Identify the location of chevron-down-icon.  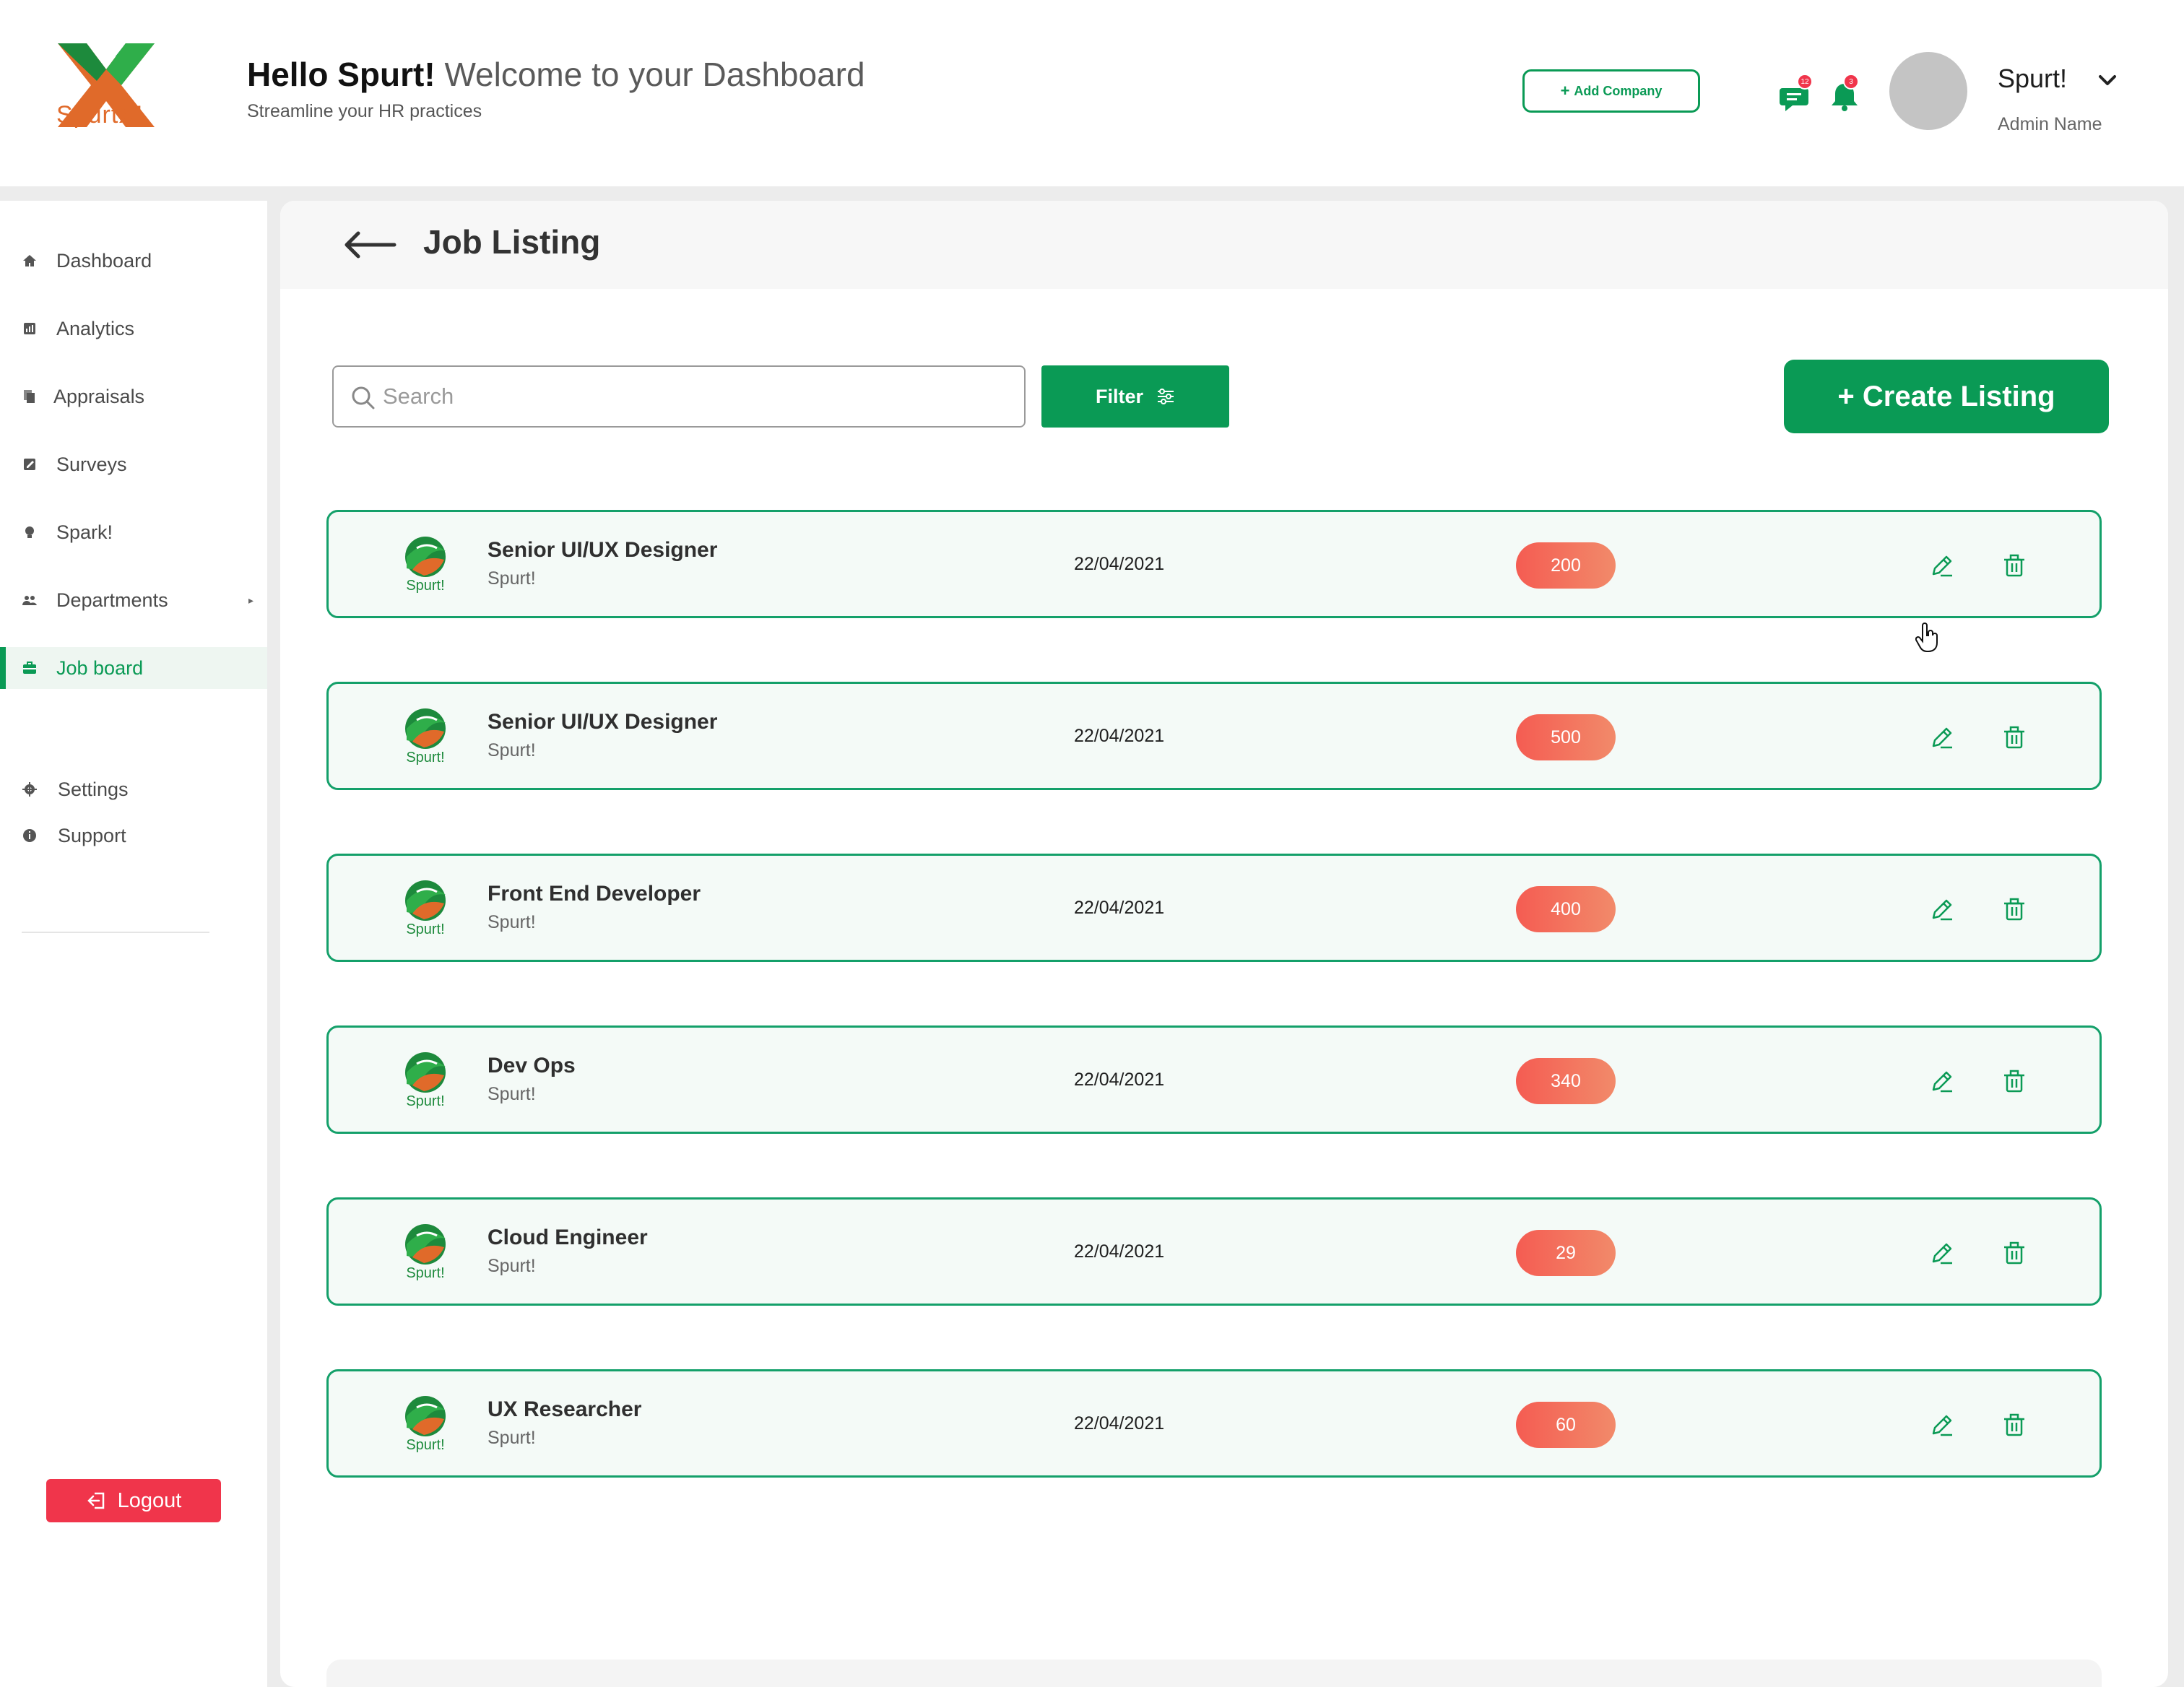
(2107, 80).